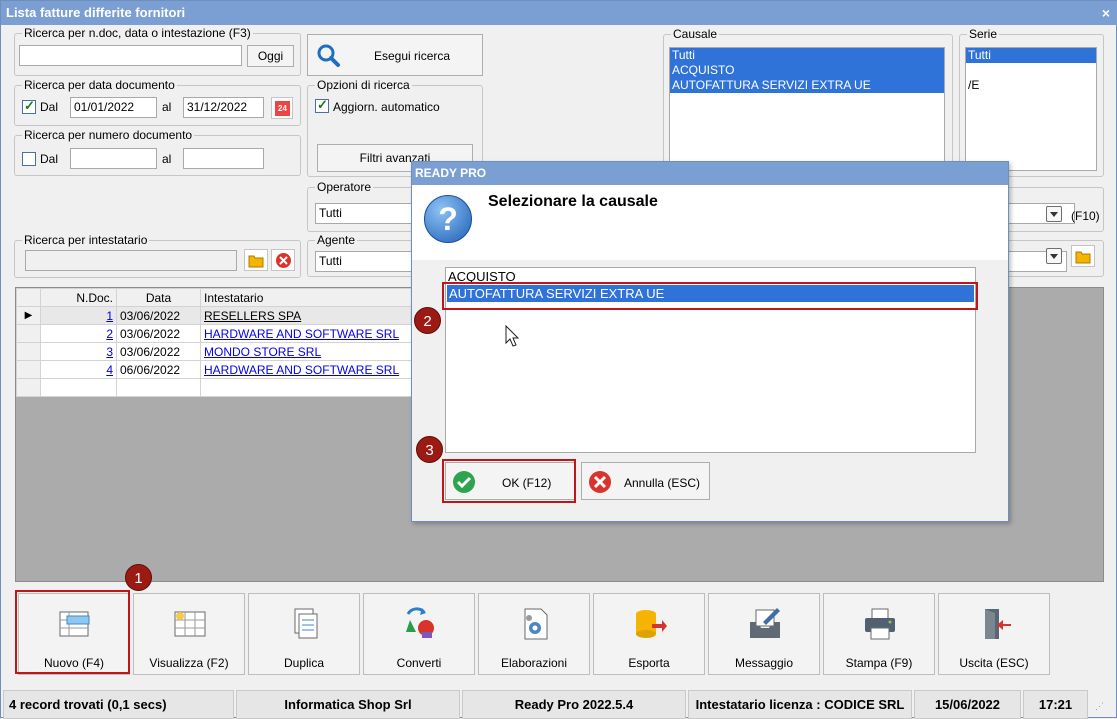  I want to click on date-to-input: 31/12/2022, so click(223, 107).